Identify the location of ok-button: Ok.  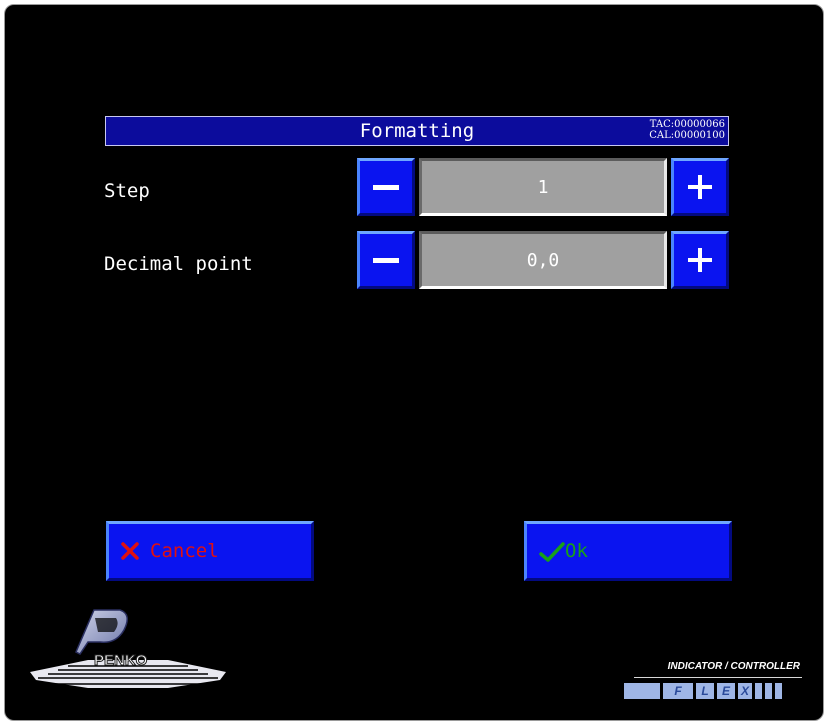
(628, 551).